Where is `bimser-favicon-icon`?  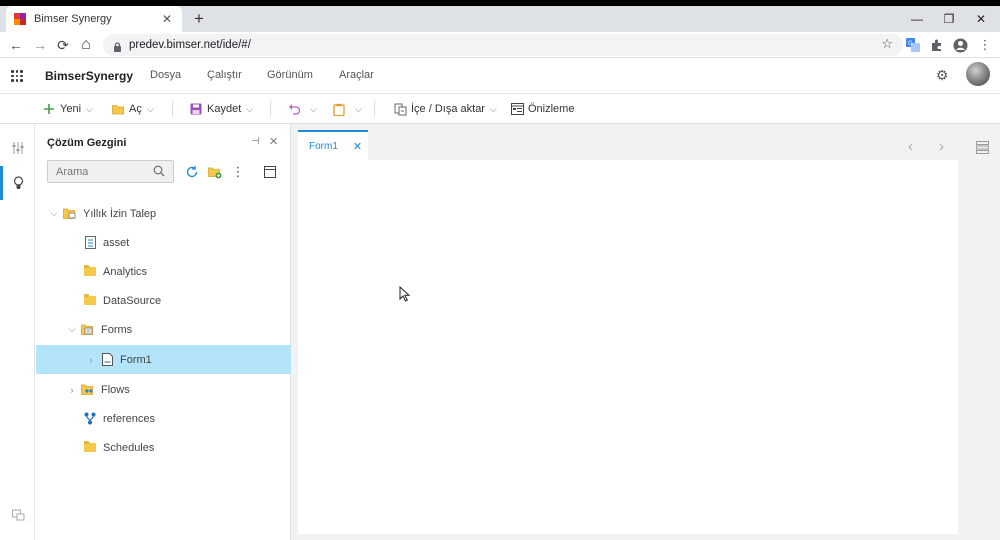 bimser-favicon-icon is located at coordinates (20, 19).